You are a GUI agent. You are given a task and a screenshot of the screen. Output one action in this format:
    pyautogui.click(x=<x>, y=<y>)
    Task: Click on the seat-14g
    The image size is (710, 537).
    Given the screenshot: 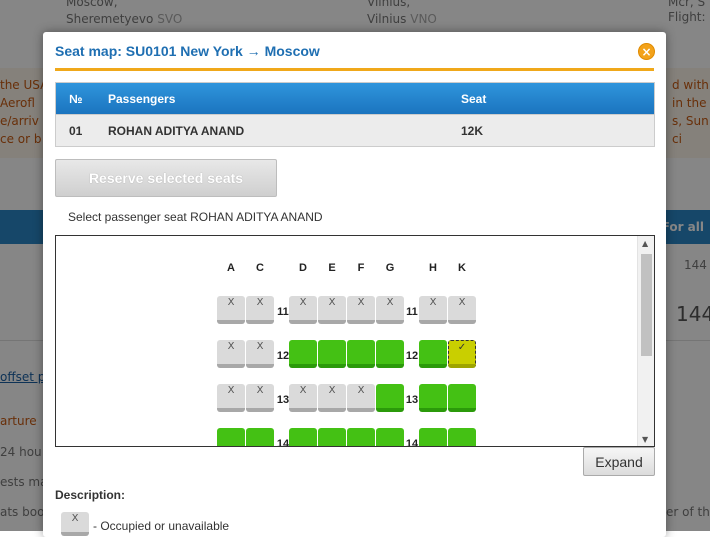 What is the action you would take?
    pyautogui.click(x=390, y=437)
    